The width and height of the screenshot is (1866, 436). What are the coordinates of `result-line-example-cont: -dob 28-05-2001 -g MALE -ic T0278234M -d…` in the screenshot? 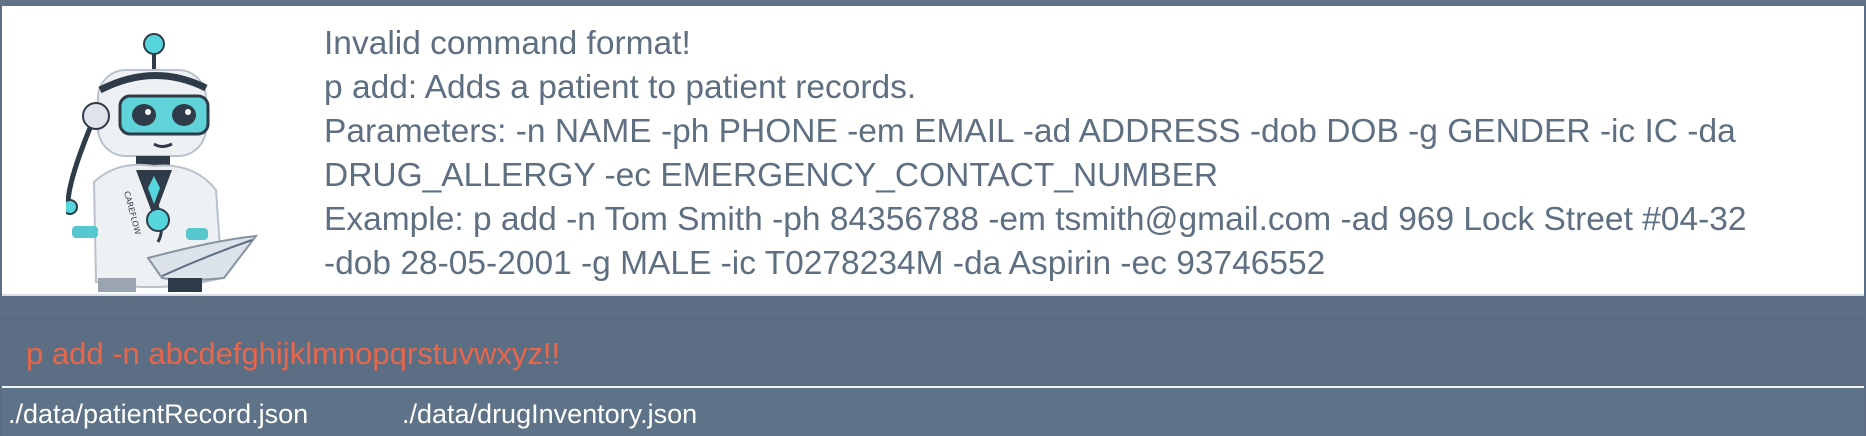 It's located at (825, 263).